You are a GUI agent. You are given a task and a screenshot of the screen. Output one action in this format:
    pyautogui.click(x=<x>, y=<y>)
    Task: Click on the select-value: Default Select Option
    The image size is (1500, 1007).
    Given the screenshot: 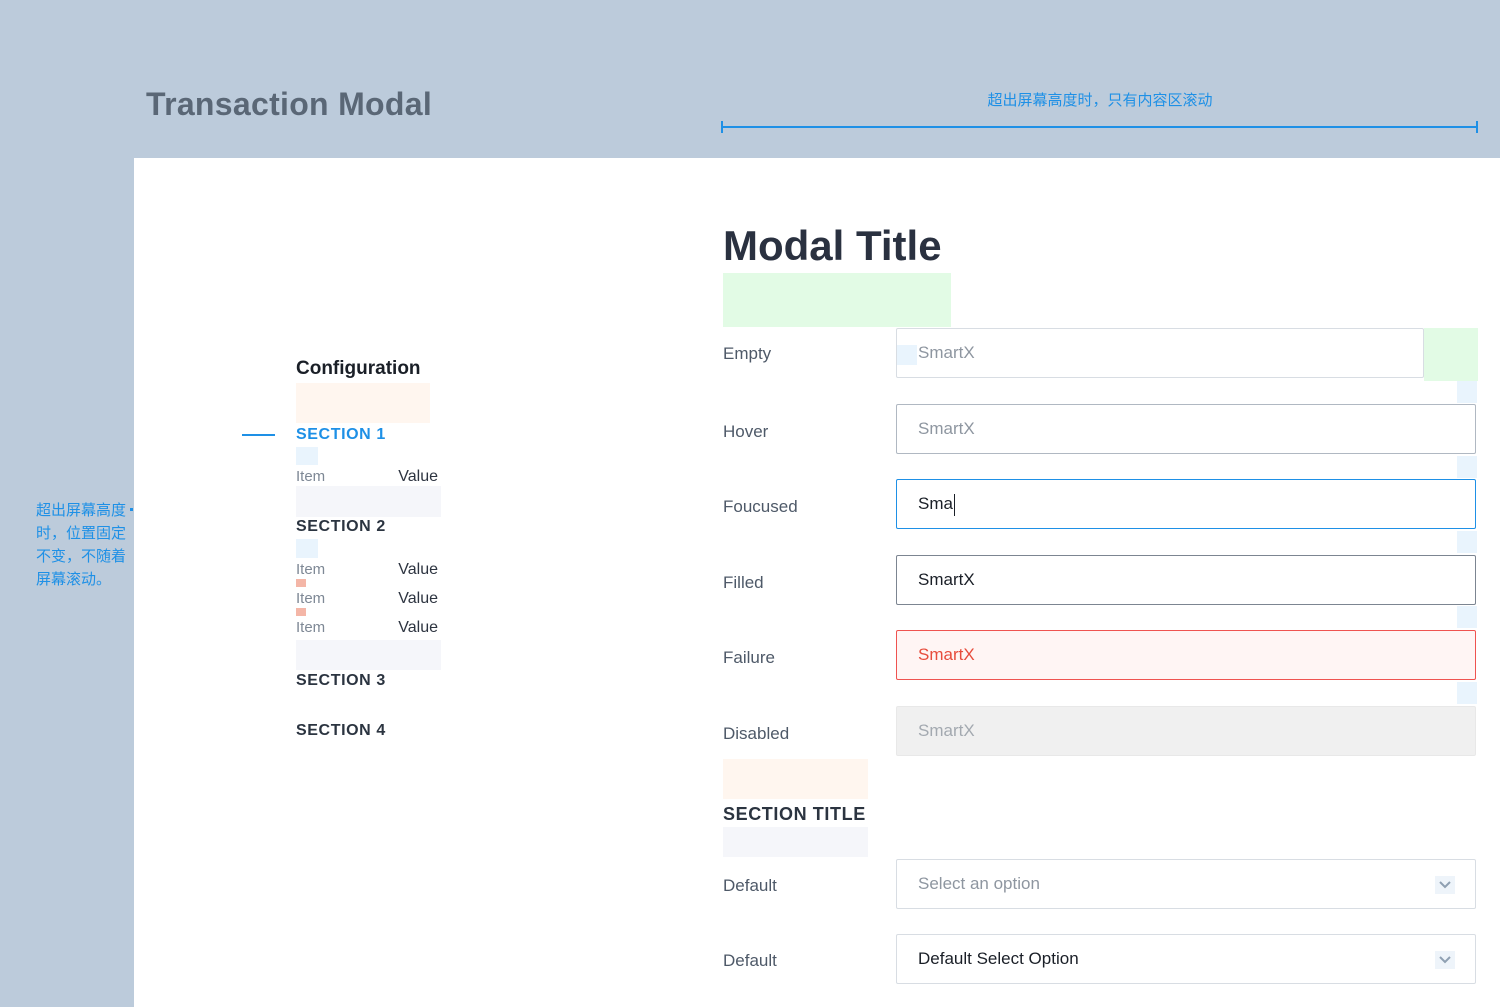 What is the action you would take?
    pyautogui.click(x=1186, y=959)
    